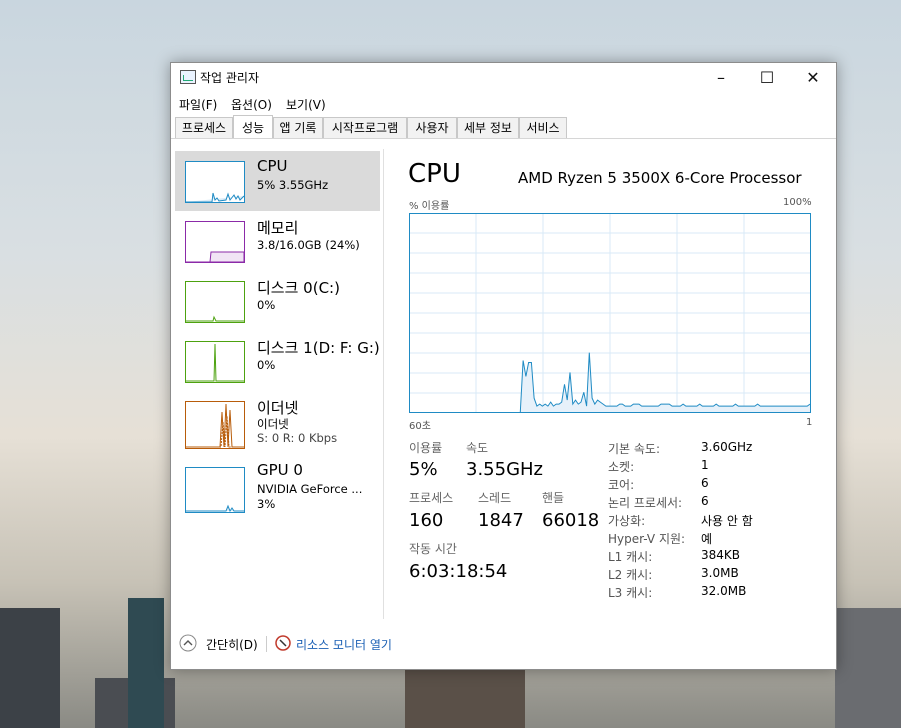 This screenshot has width=901, height=728. What do you see at coordinates (429, 206) in the screenshot?
I see `graph-ylabel: % 이용률` at bounding box center [429, 206].